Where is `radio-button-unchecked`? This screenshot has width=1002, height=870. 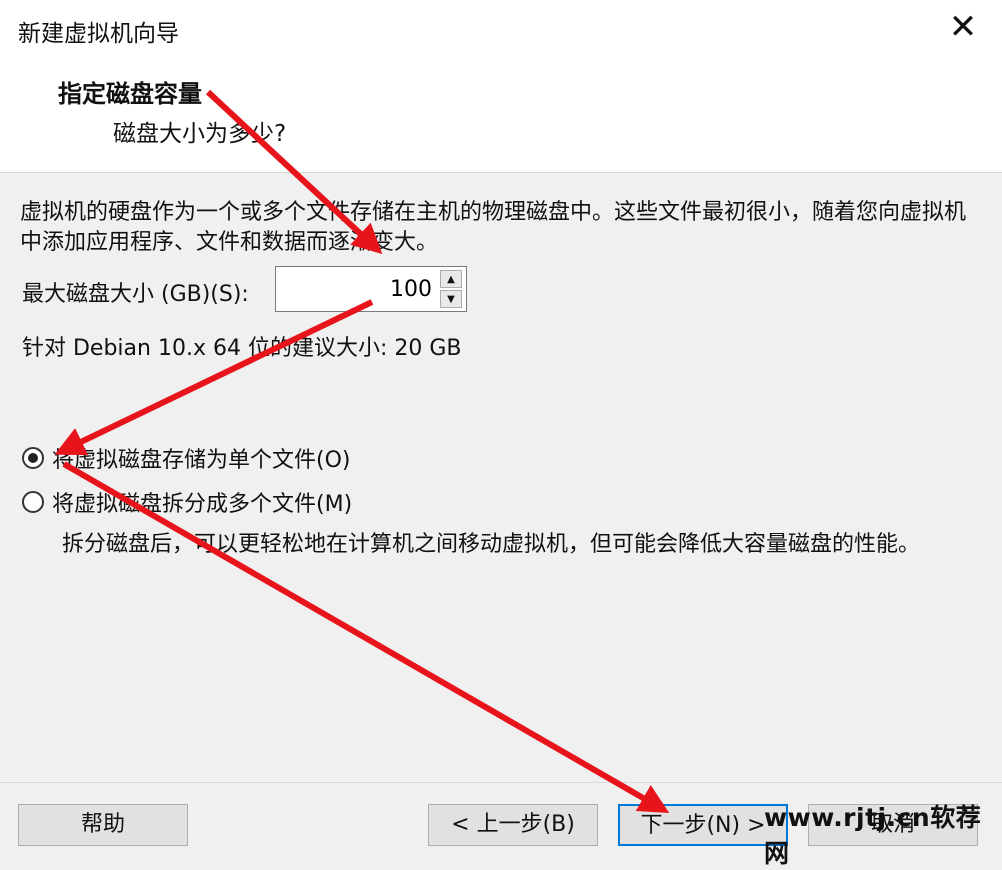
radio-button-unchecked is located at coordinates (33, 502).